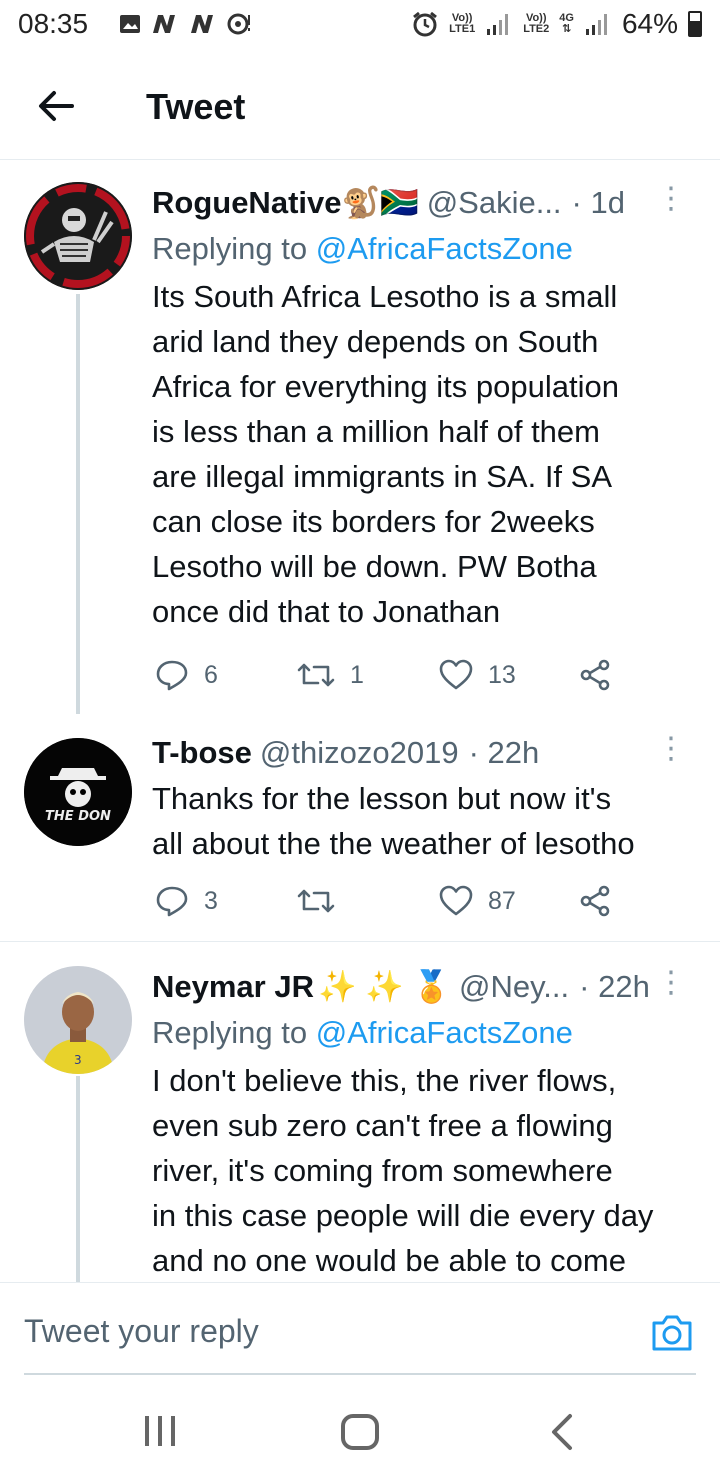  Describe the element at coordinates (78, 1060) in the screenshot. I see `svg-text: 3` at that location.